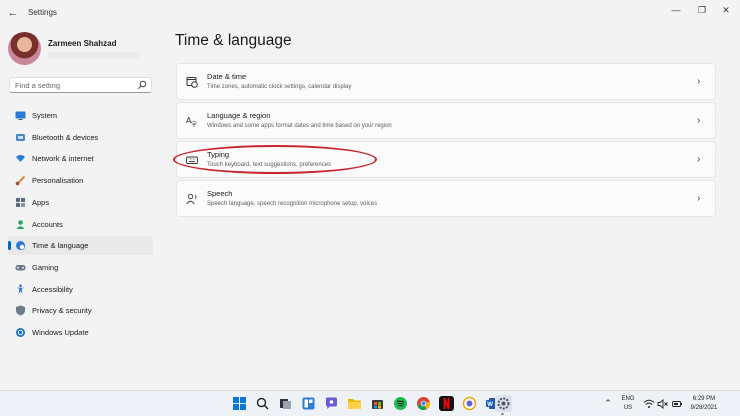 Image resolution: width=740 pixels, height=416 pixels. I want to click on svg-text: W, so click(490, 405).